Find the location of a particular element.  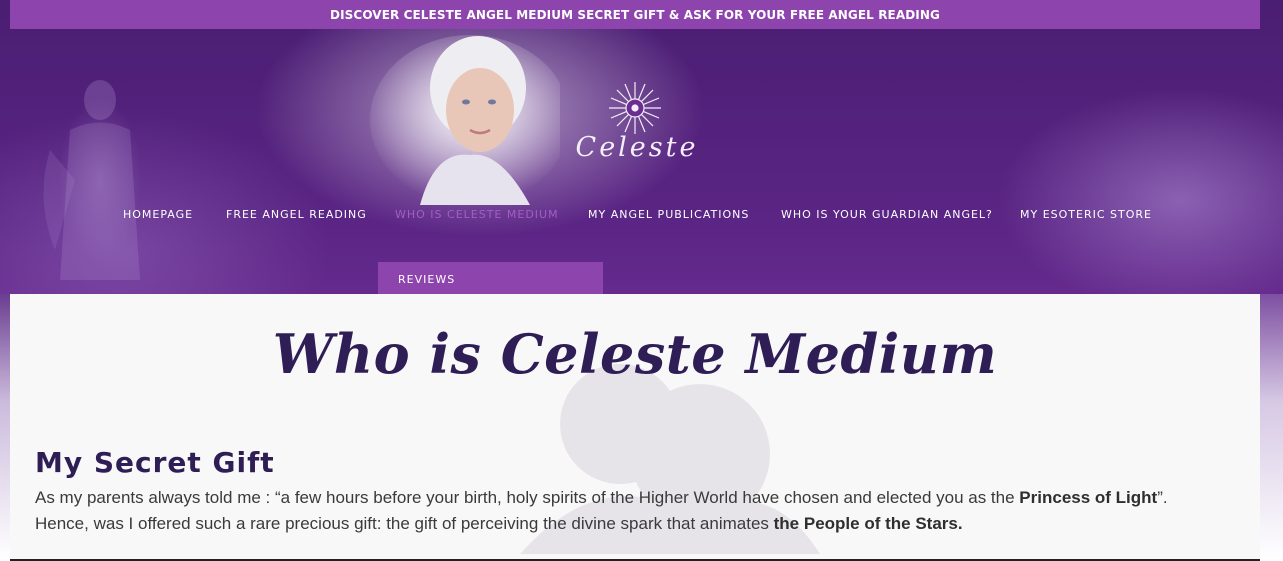

nav-item-who-is-celeste-medium: WHO IS CELESTE MEDIUM is located at coordinates (477, 214).